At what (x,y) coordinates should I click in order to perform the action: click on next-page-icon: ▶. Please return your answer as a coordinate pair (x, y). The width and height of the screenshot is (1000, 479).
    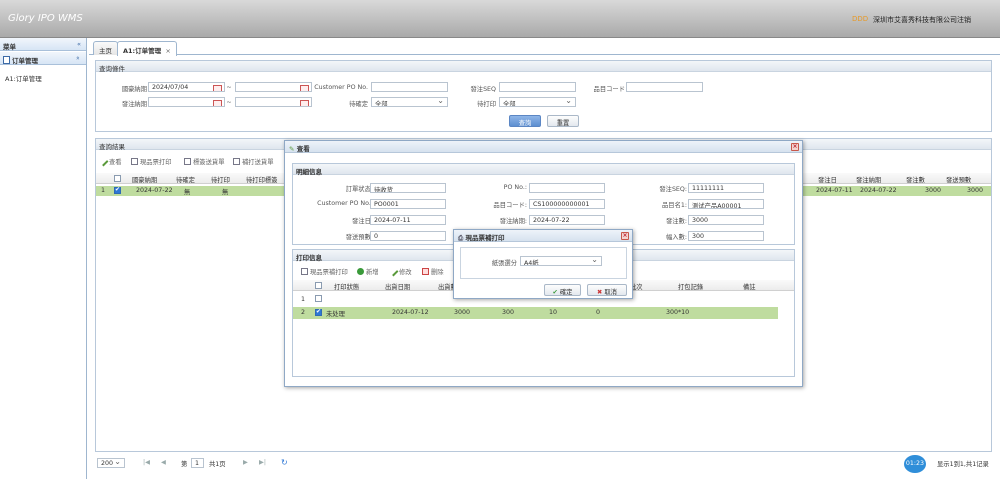
    Looking at the image, I should click on (245, 462).